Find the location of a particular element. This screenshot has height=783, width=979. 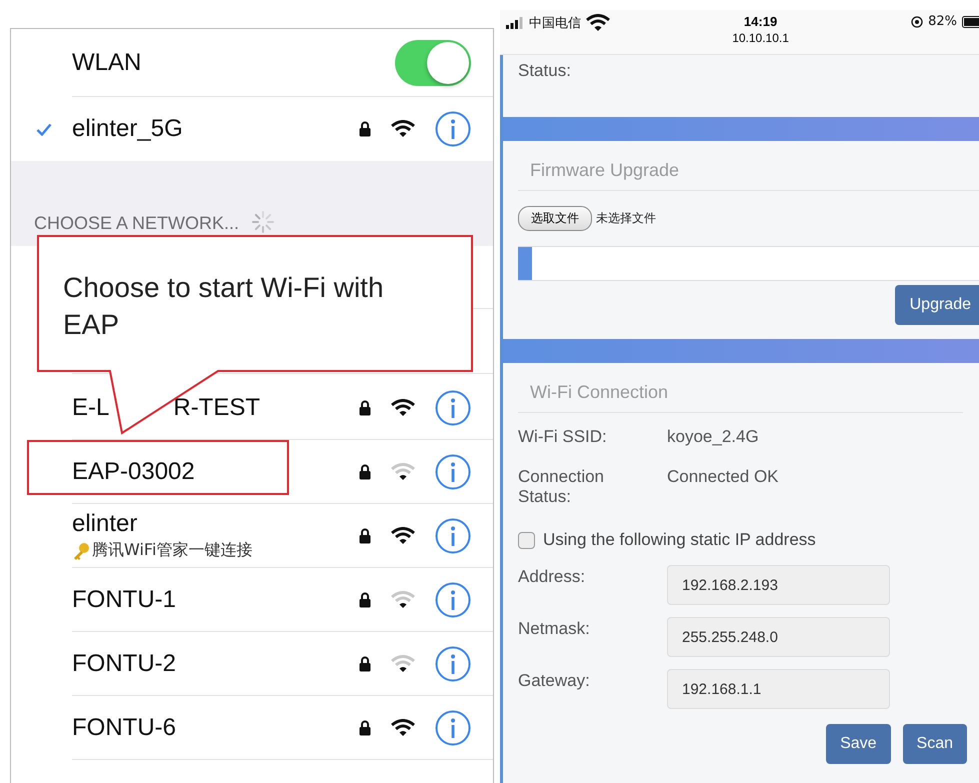

page-address: 10.10.10.1 is located at coordinates (760, 38).